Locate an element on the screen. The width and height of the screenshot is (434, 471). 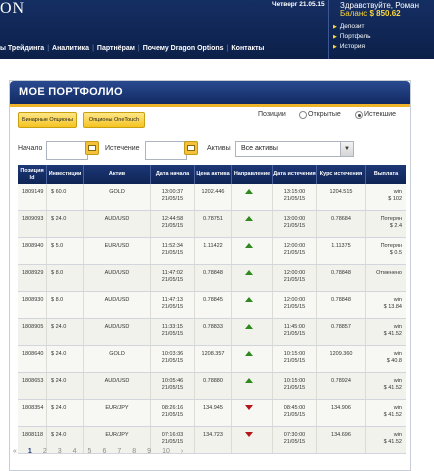
account-links: ▶ Депозит ▶ Портфель ▶ История is located at coordinates (352, 37).